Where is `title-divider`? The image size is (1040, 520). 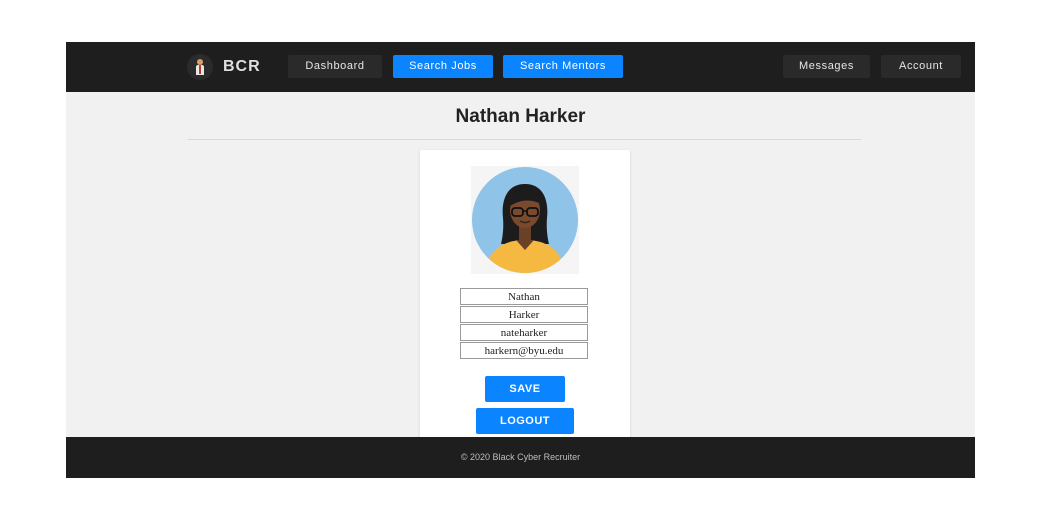 title-divider is located at coordinates (524, 139).